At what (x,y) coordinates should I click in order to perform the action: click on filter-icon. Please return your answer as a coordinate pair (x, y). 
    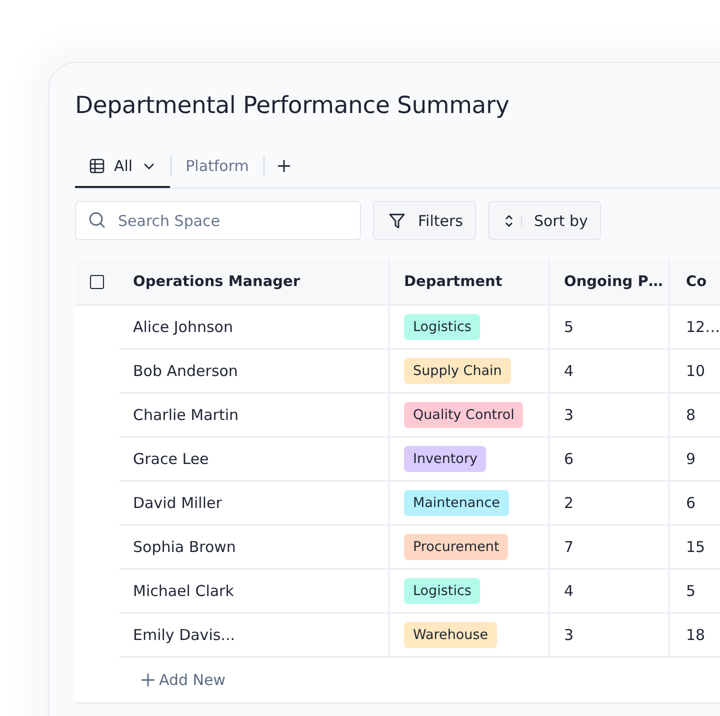
    Looking at the image, I should click on (397, 221).